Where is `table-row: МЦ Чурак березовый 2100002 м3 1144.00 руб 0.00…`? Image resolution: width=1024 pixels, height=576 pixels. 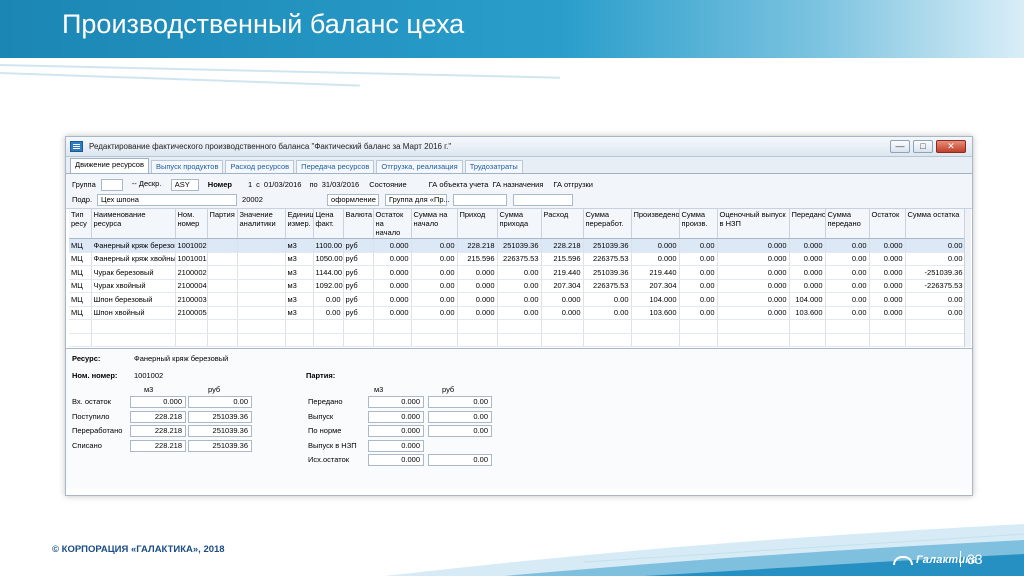
table-row: МЦ Чурак березовый 2100002 м3 1144.00 руб 0.00… is located at coordinates (517, 272).